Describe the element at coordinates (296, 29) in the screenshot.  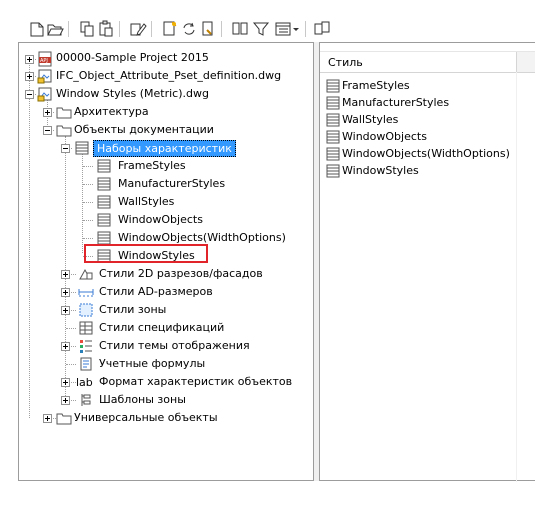
I see `chevron-down-icon` at that location.